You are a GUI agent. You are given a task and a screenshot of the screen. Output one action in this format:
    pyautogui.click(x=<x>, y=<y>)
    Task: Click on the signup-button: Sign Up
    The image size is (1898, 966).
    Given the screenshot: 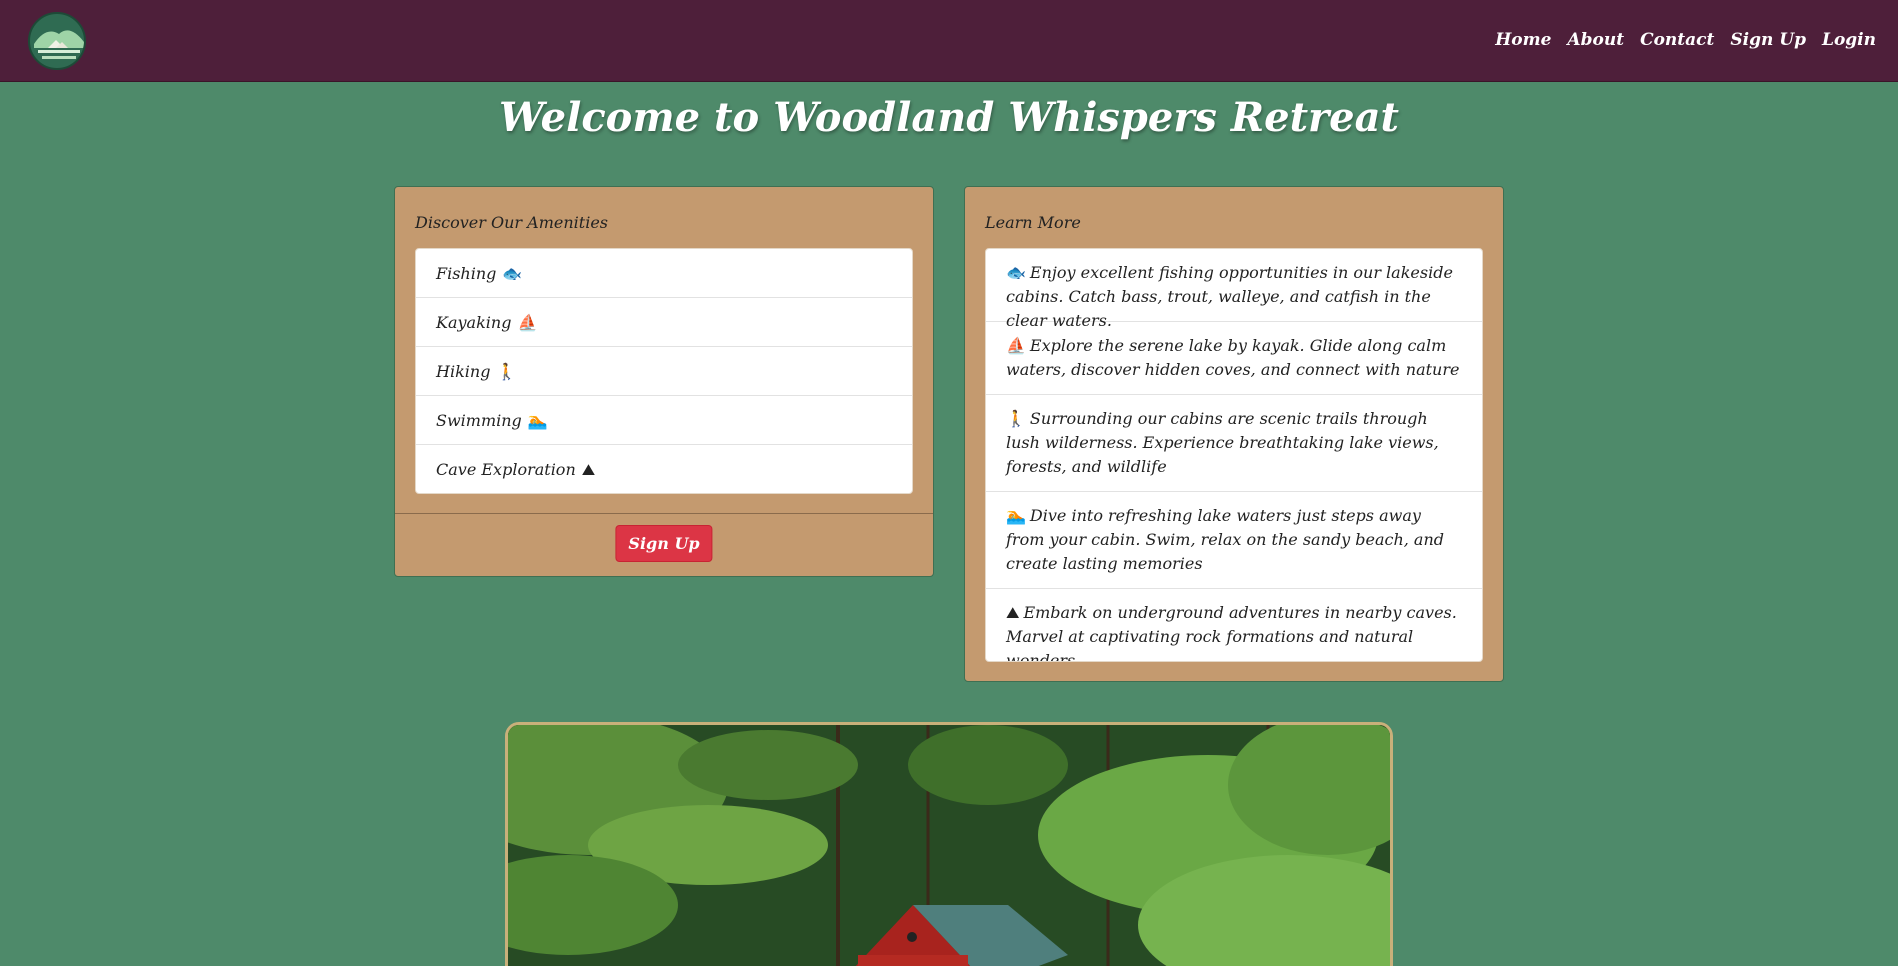 What is the action you would take?
    pyautogui.click(x=664, y=543)
    